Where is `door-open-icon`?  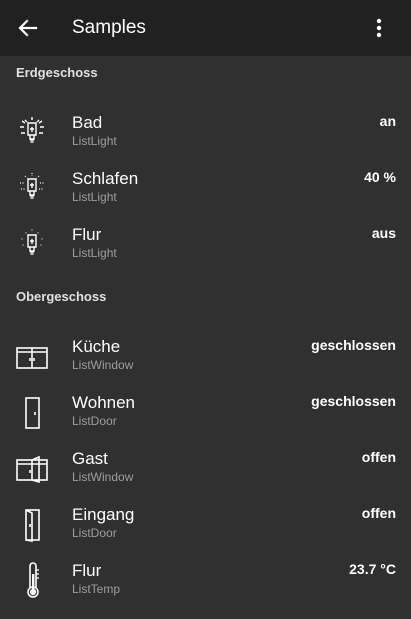 door-open-icon is located at coordinates (32, 525).